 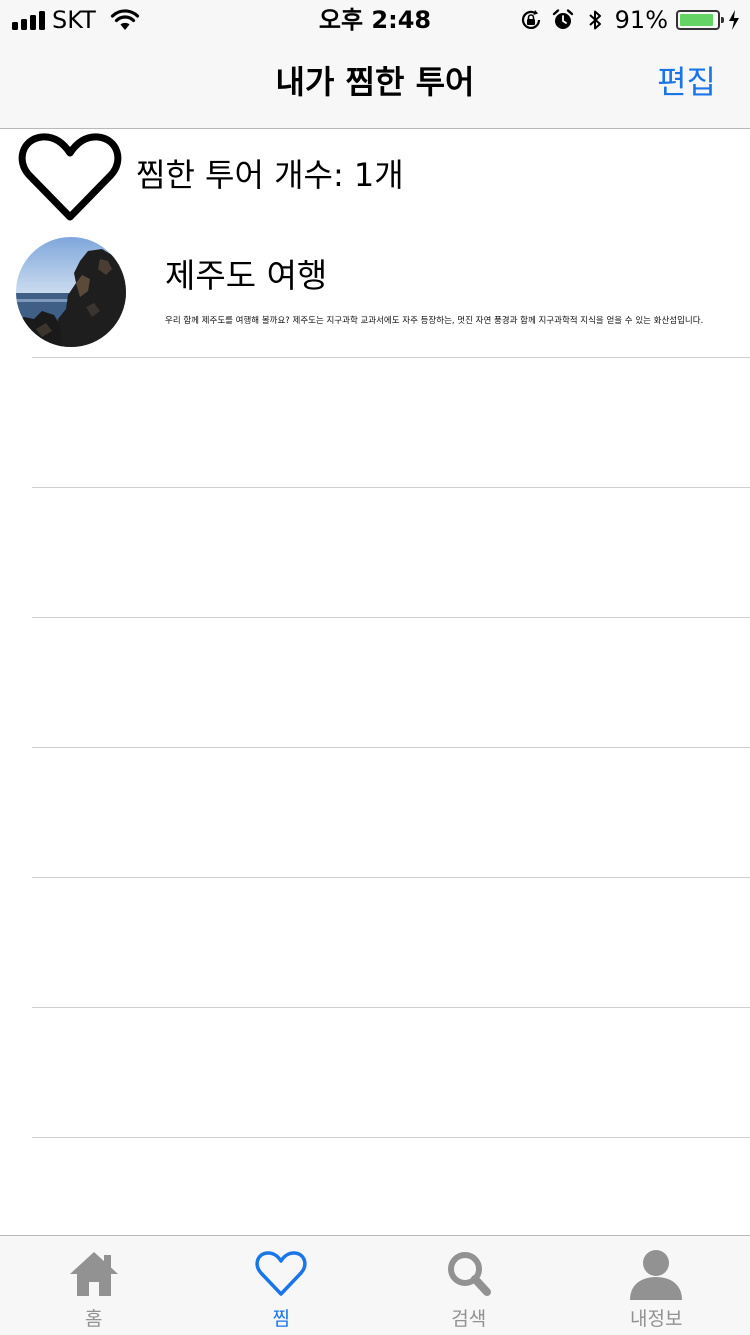 What do you see at coordinates (686, 82) in the screenshot?
I see `edit-button: 편집` at bounding box center [686, 82].